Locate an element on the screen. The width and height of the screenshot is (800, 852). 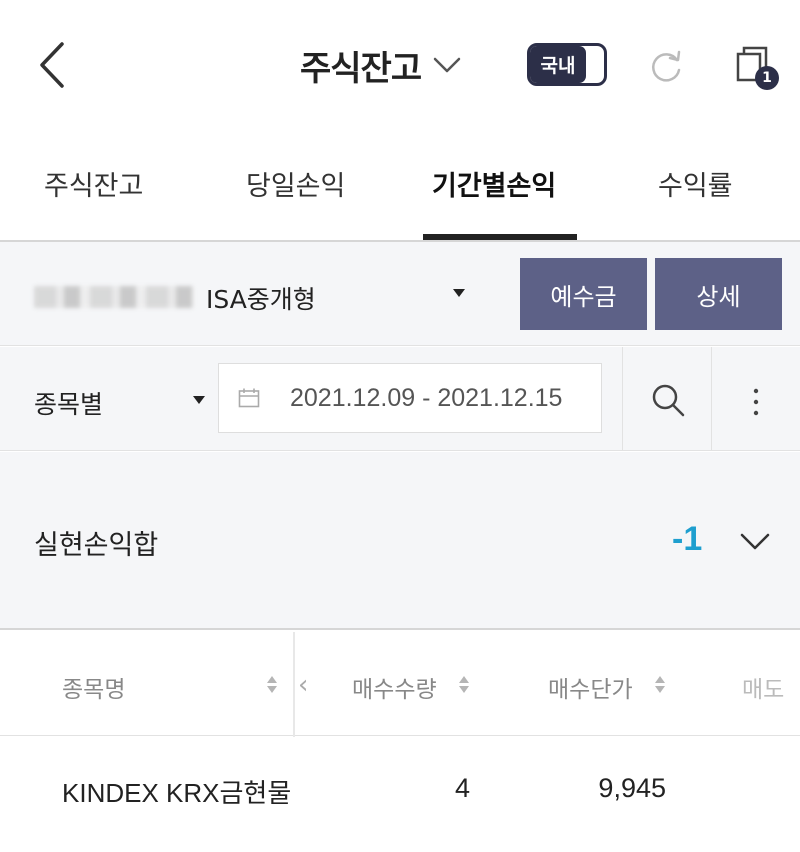
more-vertical-icon is located at coordinates (756, 402).